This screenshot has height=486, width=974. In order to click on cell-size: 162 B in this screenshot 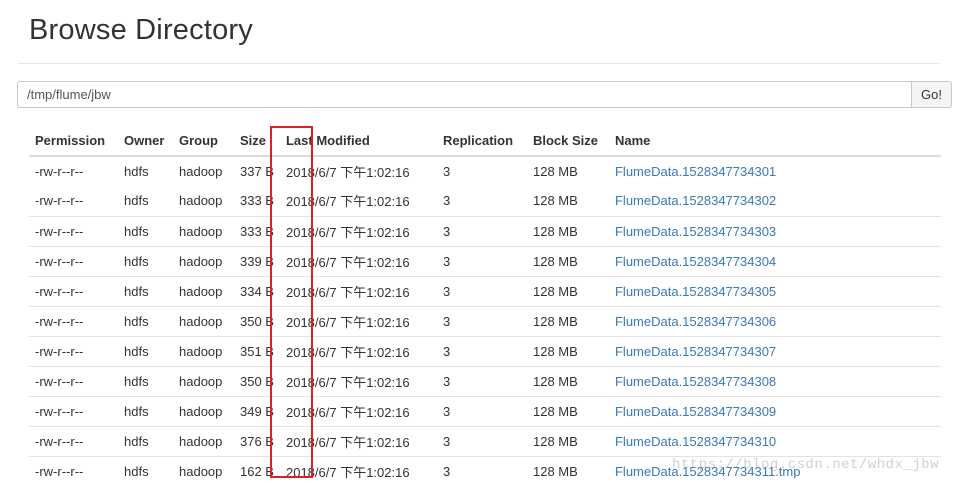, I will do `click(257, 470)`.